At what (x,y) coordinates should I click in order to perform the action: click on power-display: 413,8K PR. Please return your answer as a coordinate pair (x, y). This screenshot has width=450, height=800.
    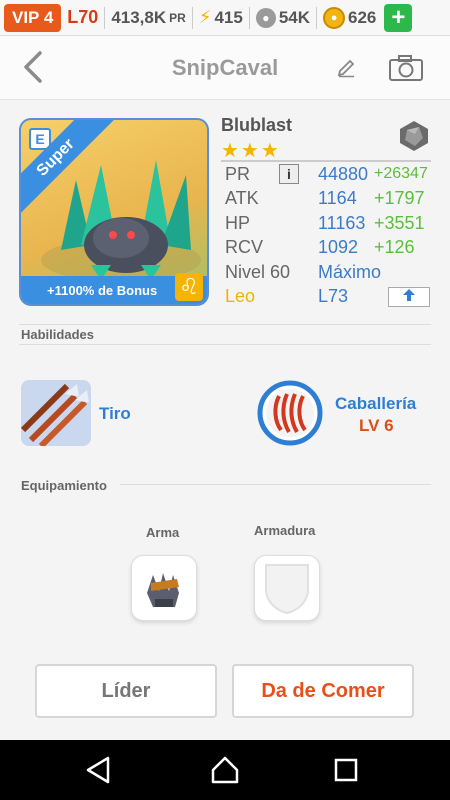
    Looking at the image, I should click on (148, 18).